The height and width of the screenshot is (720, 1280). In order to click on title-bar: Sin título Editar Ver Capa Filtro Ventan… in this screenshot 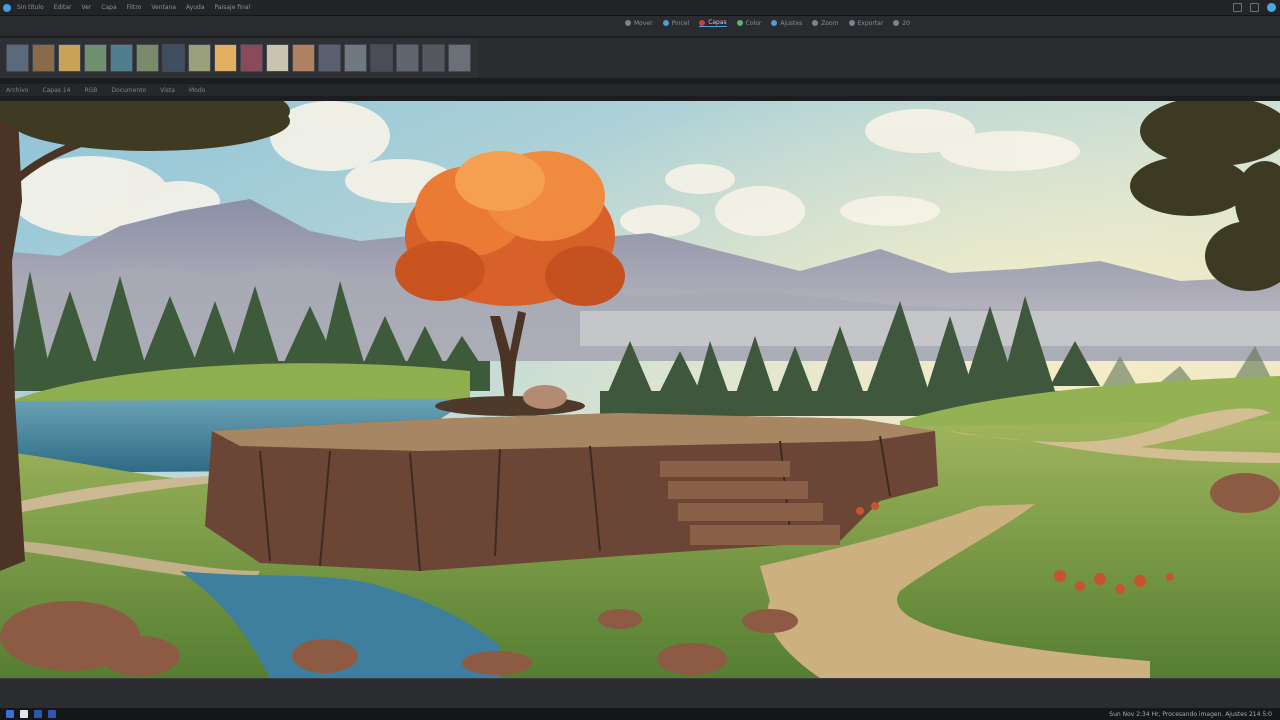, I will do `click(640, 8)`.